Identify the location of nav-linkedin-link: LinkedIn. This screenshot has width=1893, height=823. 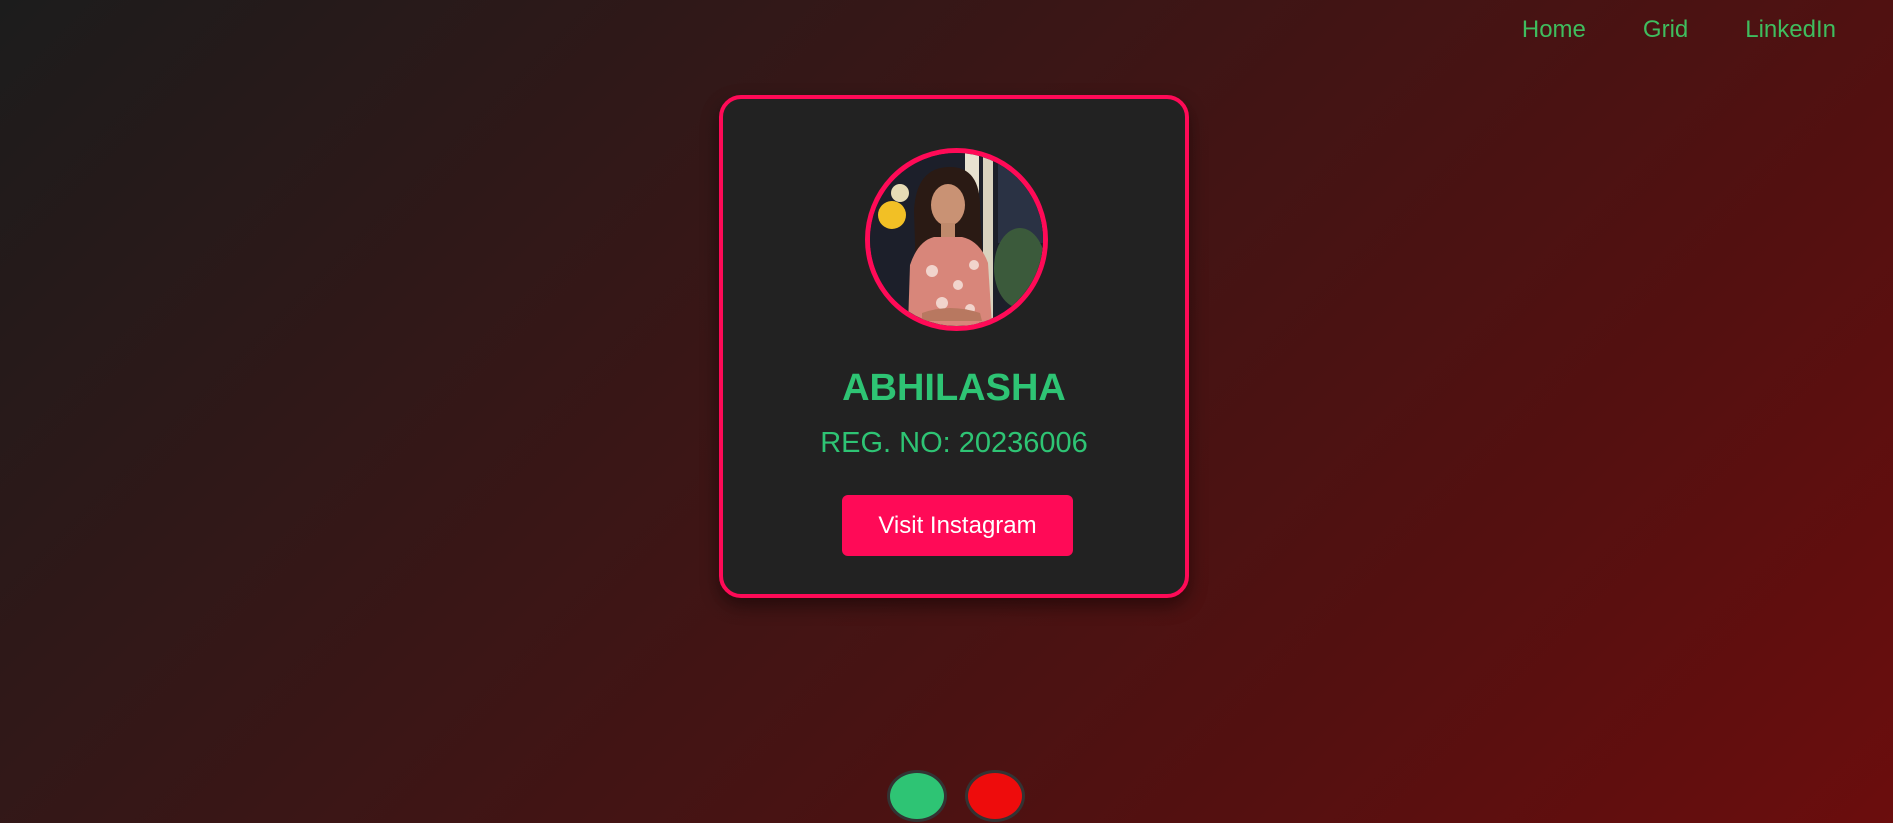
(1790, 30).